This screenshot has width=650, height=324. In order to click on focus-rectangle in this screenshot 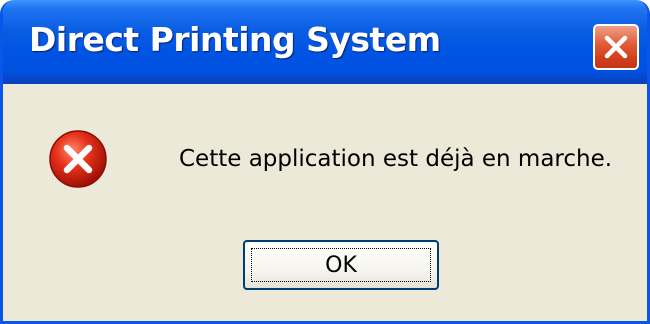, I will do `click(341, 265)`.